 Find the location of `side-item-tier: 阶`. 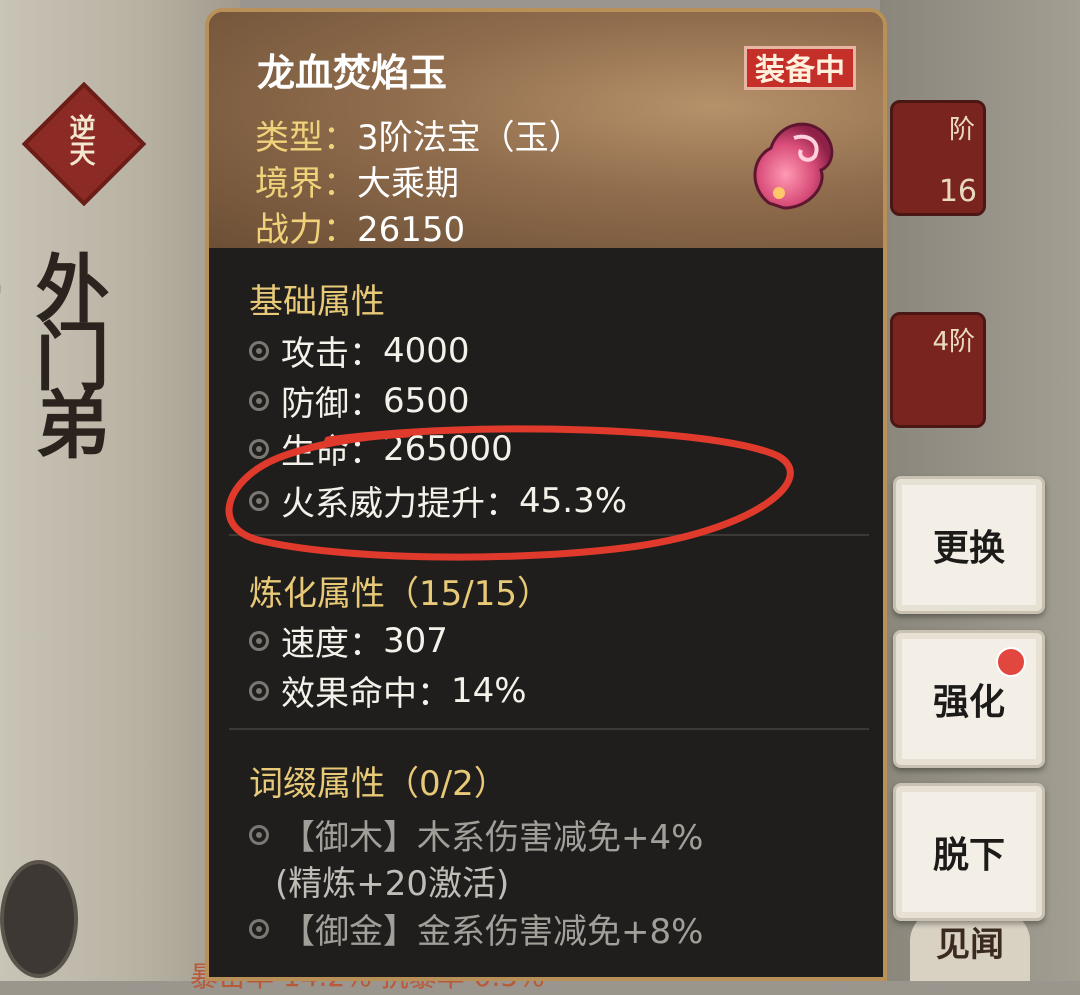

side-item-tier: 阶 is located at coordinates (961, 130).